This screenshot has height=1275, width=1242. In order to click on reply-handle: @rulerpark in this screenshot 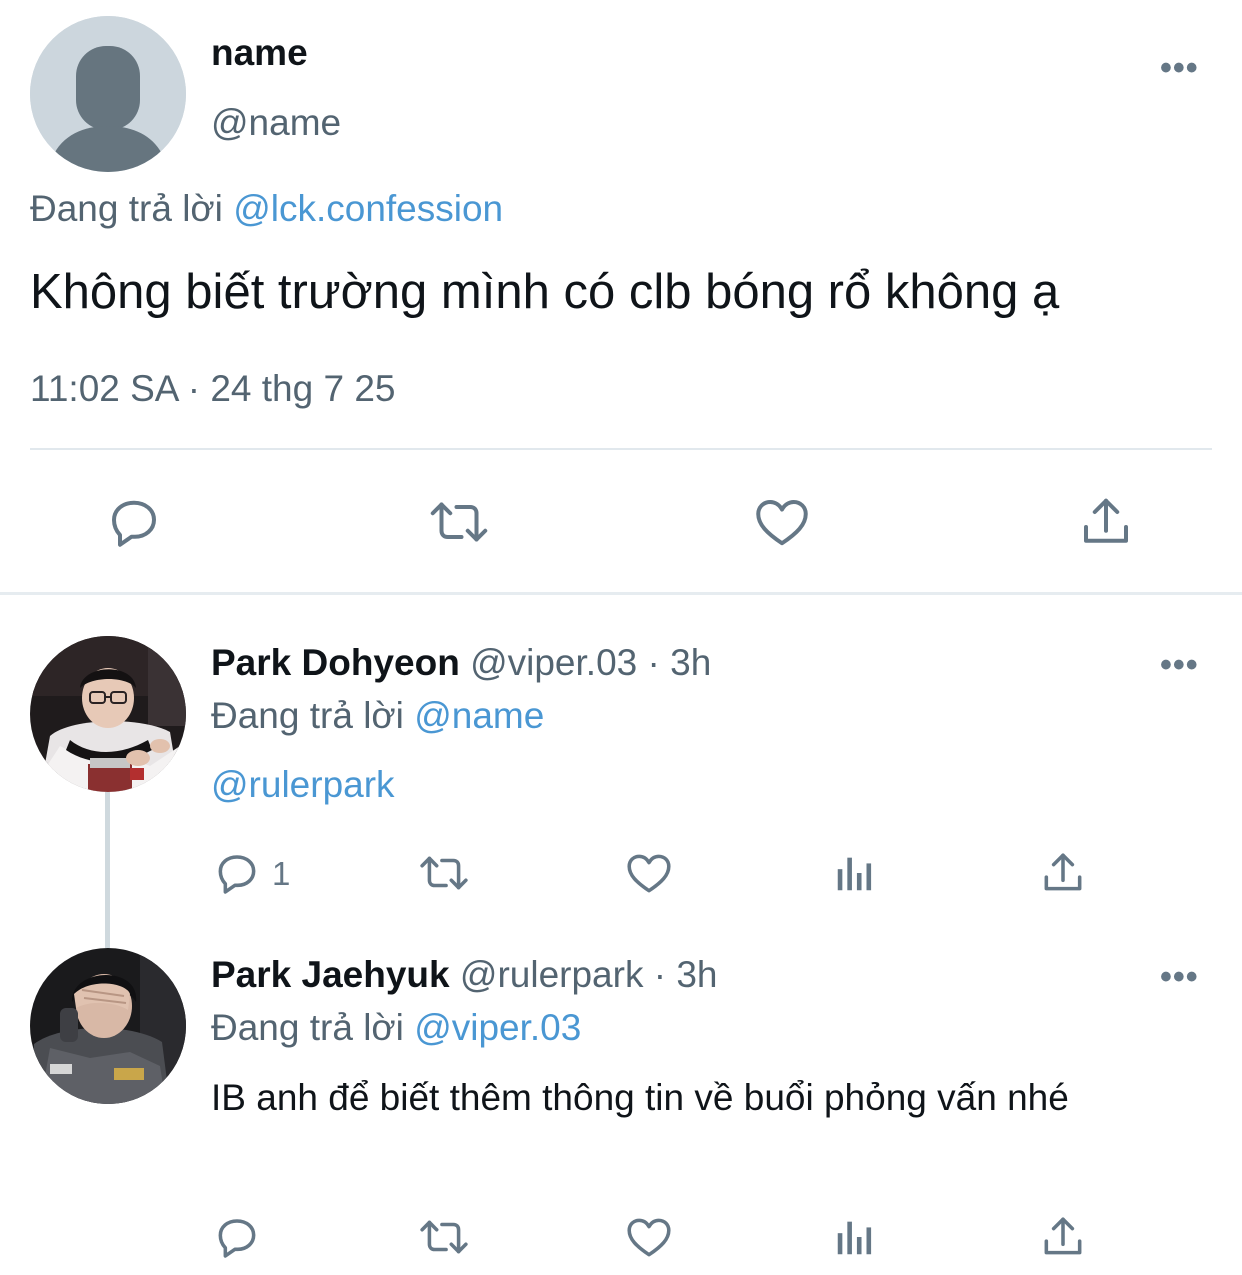, I will do `click(552, 974)`.